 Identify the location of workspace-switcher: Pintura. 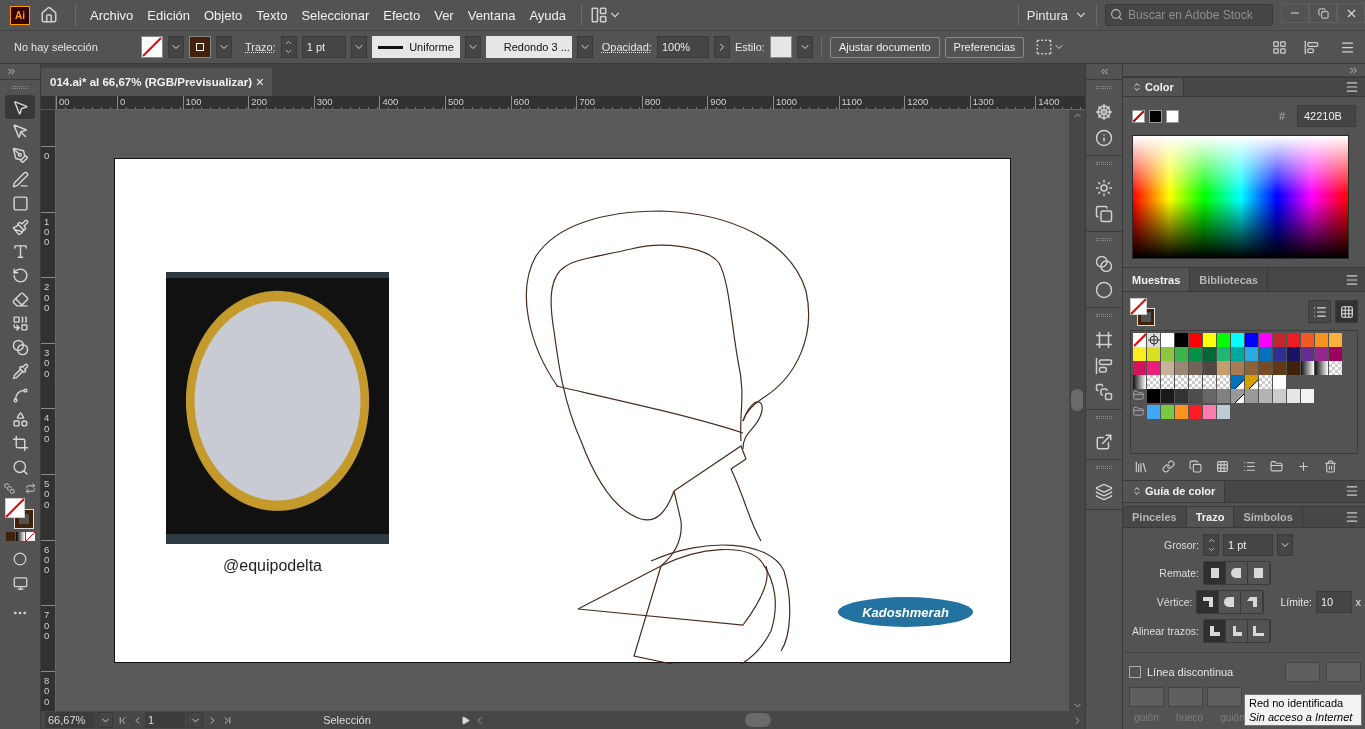
(1057, 15).